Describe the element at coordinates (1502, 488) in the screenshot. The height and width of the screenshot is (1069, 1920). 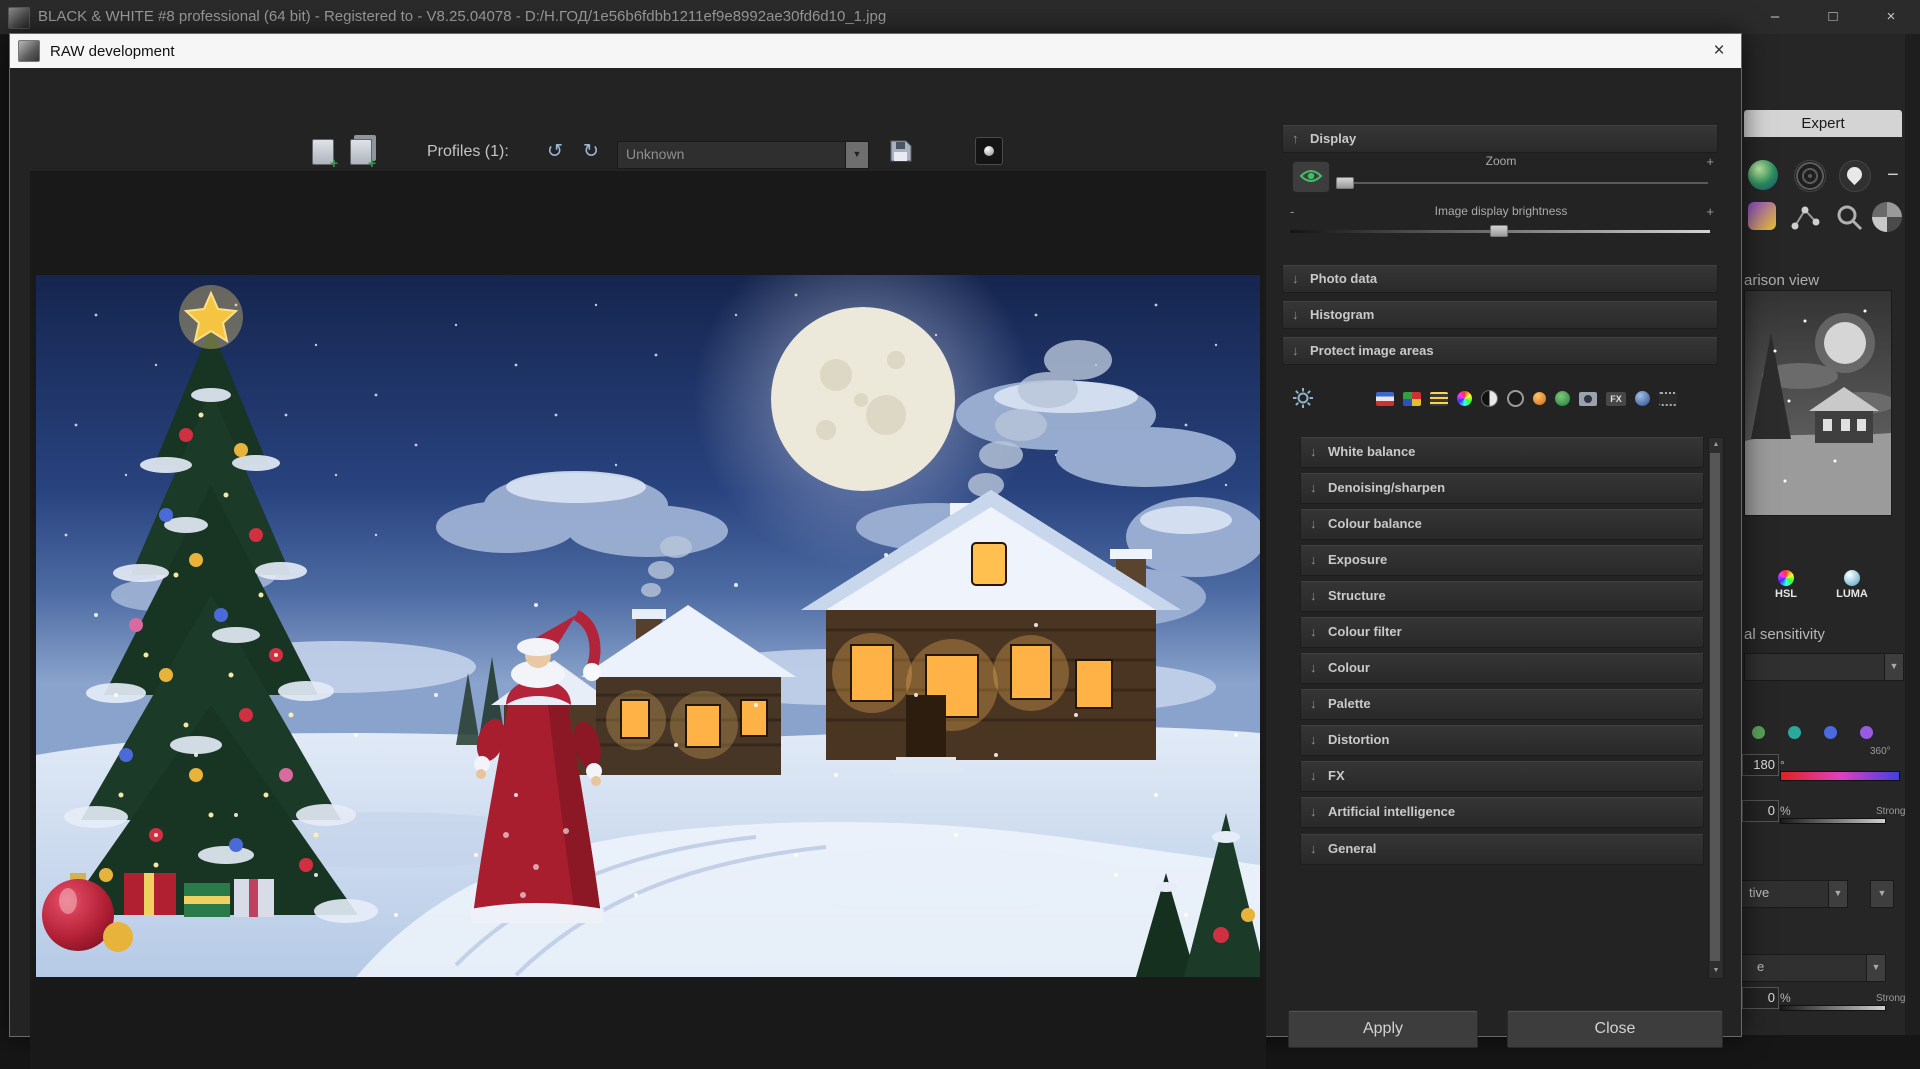
I see `section-denoising-sharpen: ↓ Denoising/sharpen` at that location.